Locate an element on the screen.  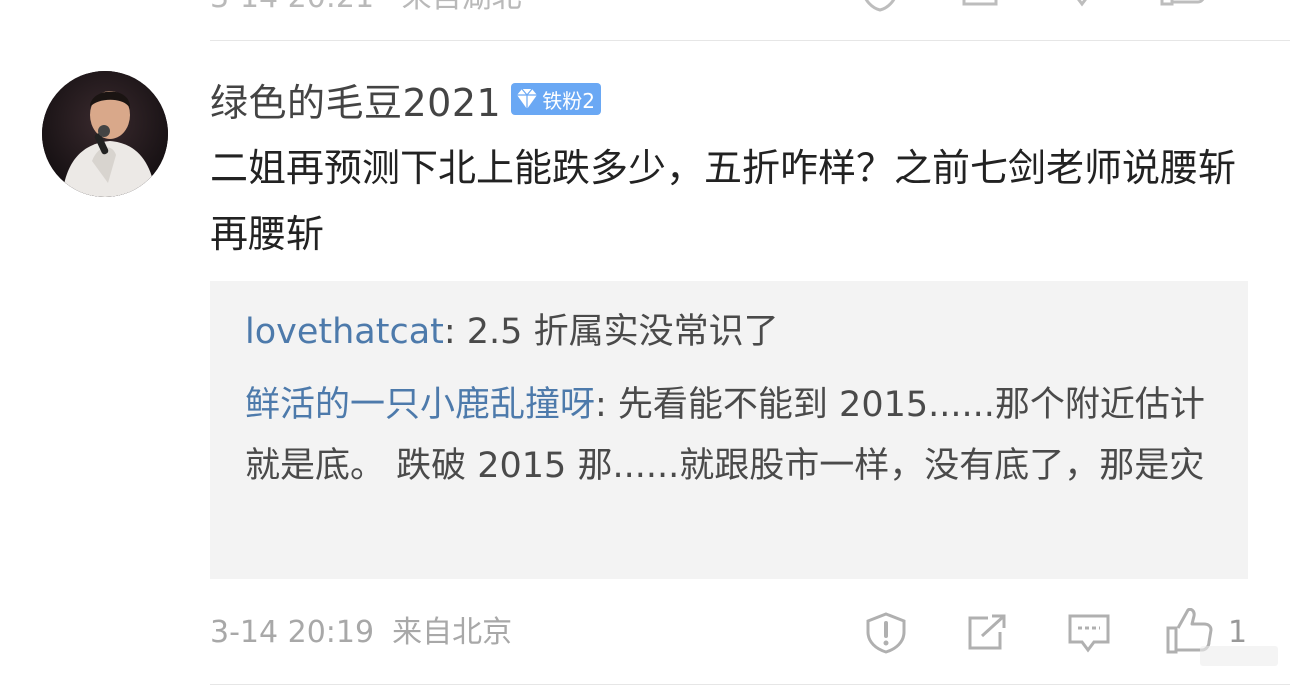
avatar-photo is located at coordinates (105, 134).